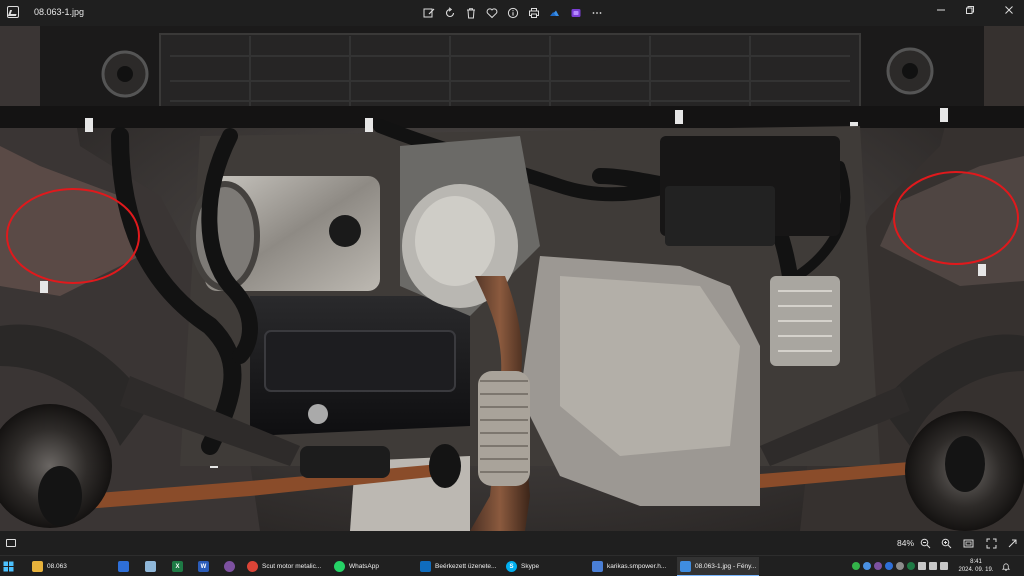 This screenshot has height=576, width=1024. I want to click on fullscreen-icon, so click(991, 543).